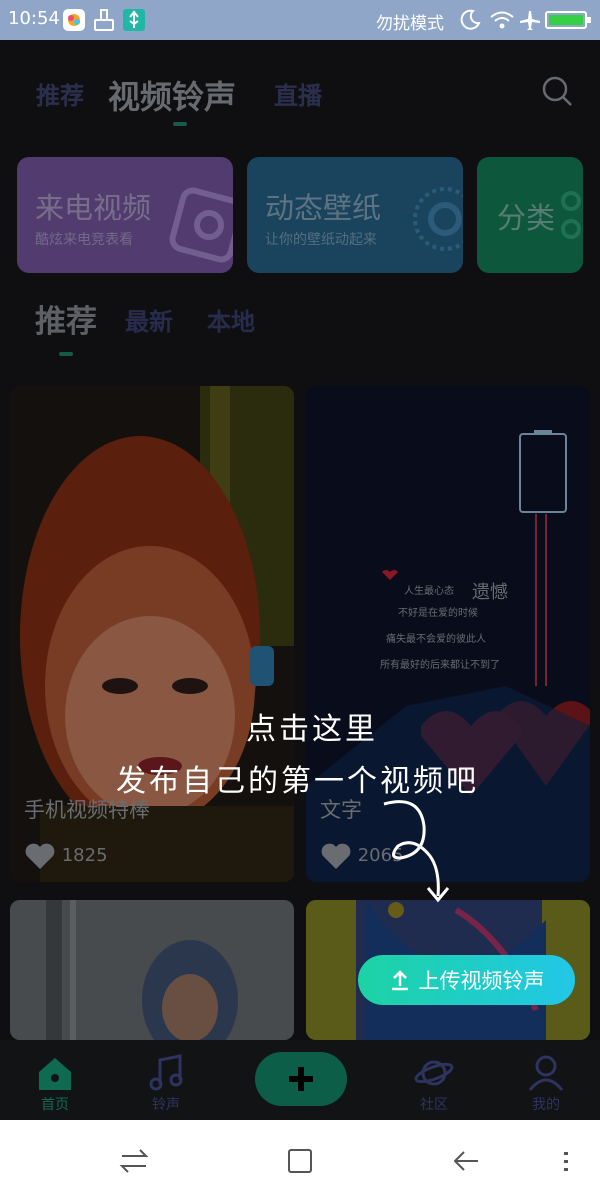 The image size is (600, 1200). I want to click on tab-indicator, so click(180, 124).